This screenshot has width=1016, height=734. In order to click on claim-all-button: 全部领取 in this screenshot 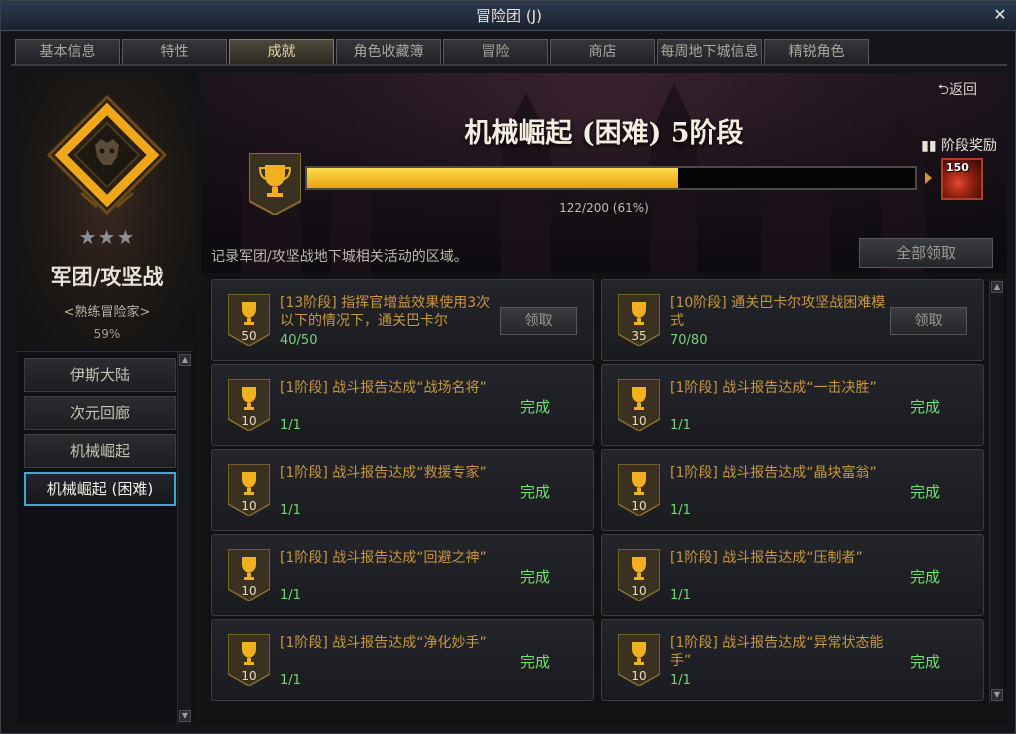, I will do `click(926, 253)`.